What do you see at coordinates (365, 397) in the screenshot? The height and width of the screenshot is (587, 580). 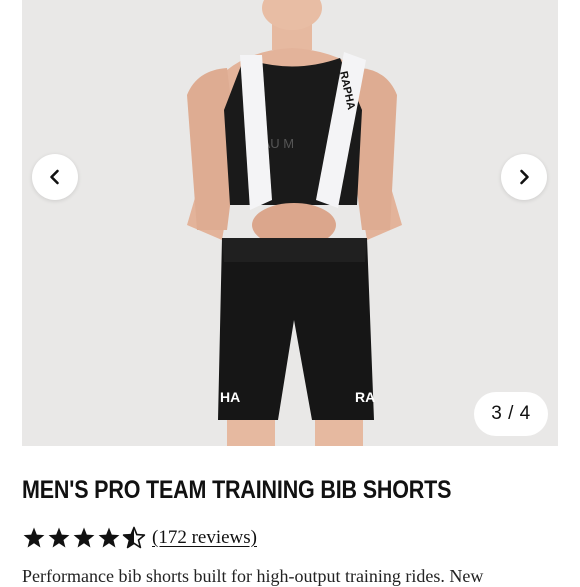 I see `svg-text: RA` at bounding box center [365, 397].